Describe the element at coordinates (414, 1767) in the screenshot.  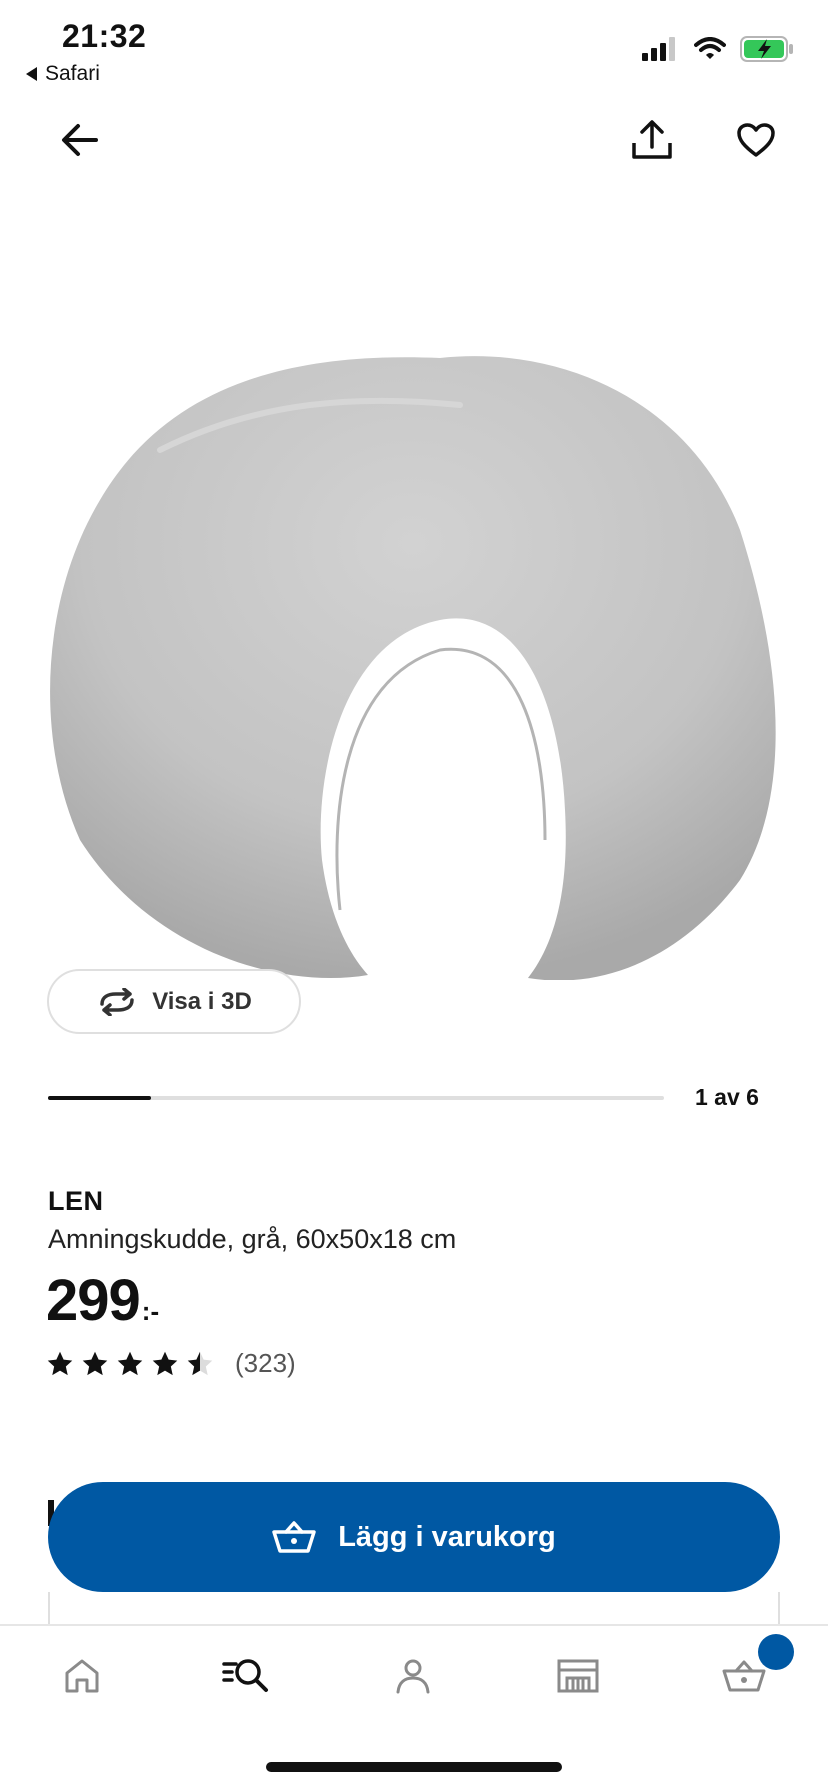
I see `home-indicator` at that location.